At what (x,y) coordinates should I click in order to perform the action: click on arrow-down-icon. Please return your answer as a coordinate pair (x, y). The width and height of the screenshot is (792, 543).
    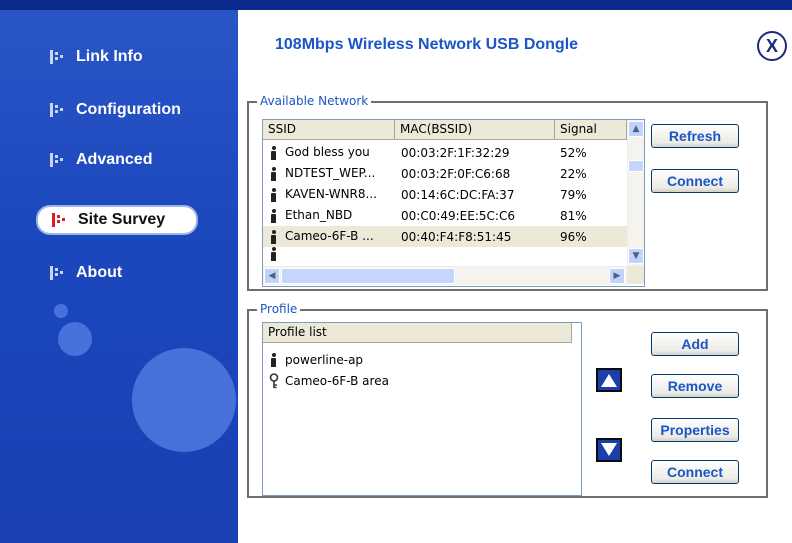
    Looking at the image, I should click on (609, 450).